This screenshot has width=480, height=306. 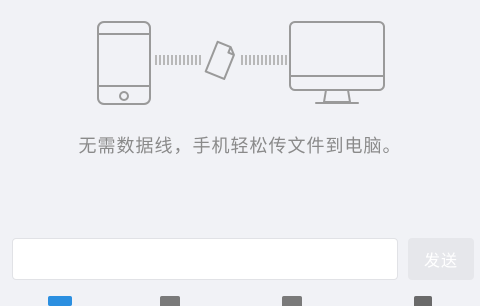 What do you see at coordinates (423, 301) in the screenshot?
I see `document-icon` at bounding box center [423, 301].